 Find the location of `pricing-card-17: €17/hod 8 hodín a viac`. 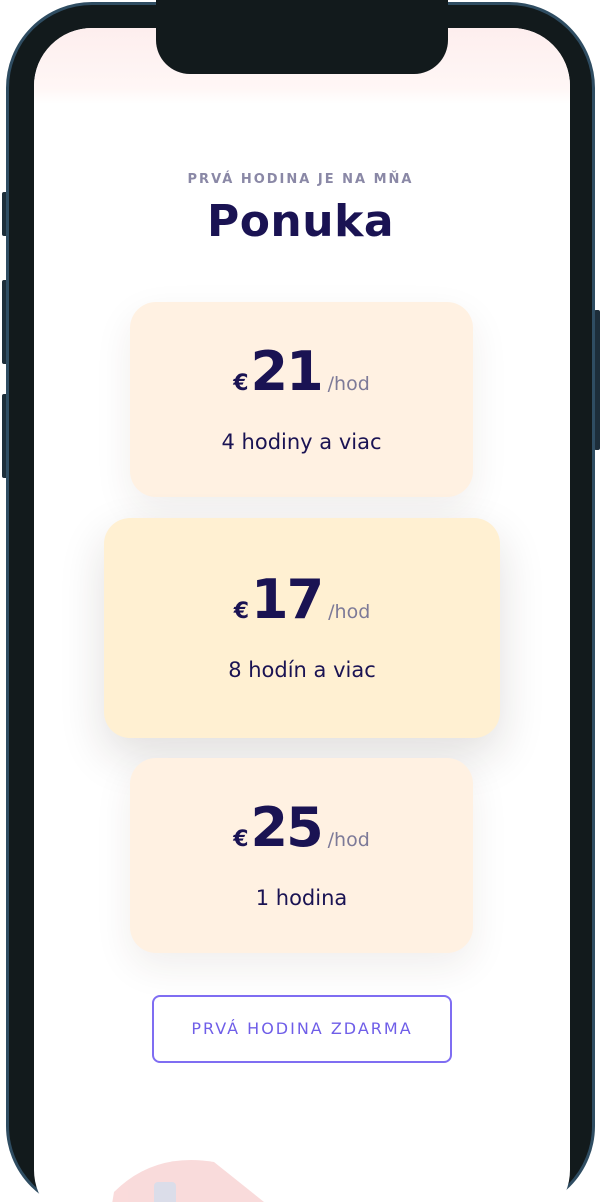

pricing-card-17: €17/hod 8 hodín a viac is located at coordinates (302, 628).